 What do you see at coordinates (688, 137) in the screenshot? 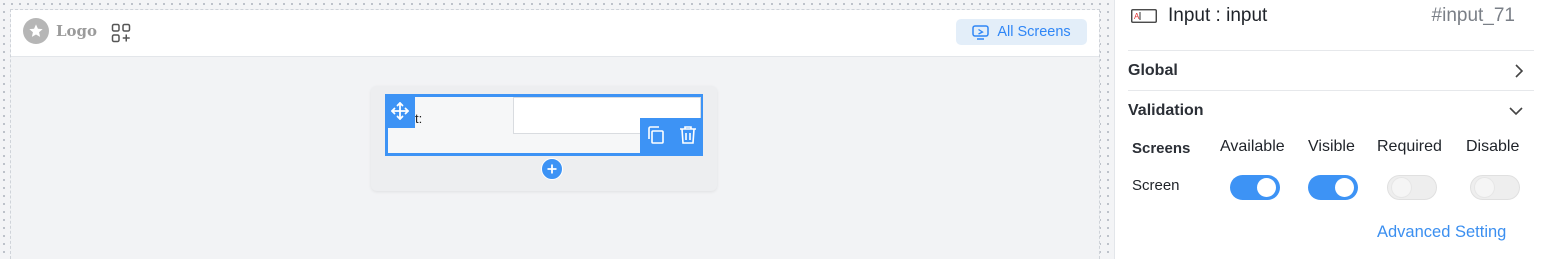
I see `delete-icon` at bounding box center [688, 137].